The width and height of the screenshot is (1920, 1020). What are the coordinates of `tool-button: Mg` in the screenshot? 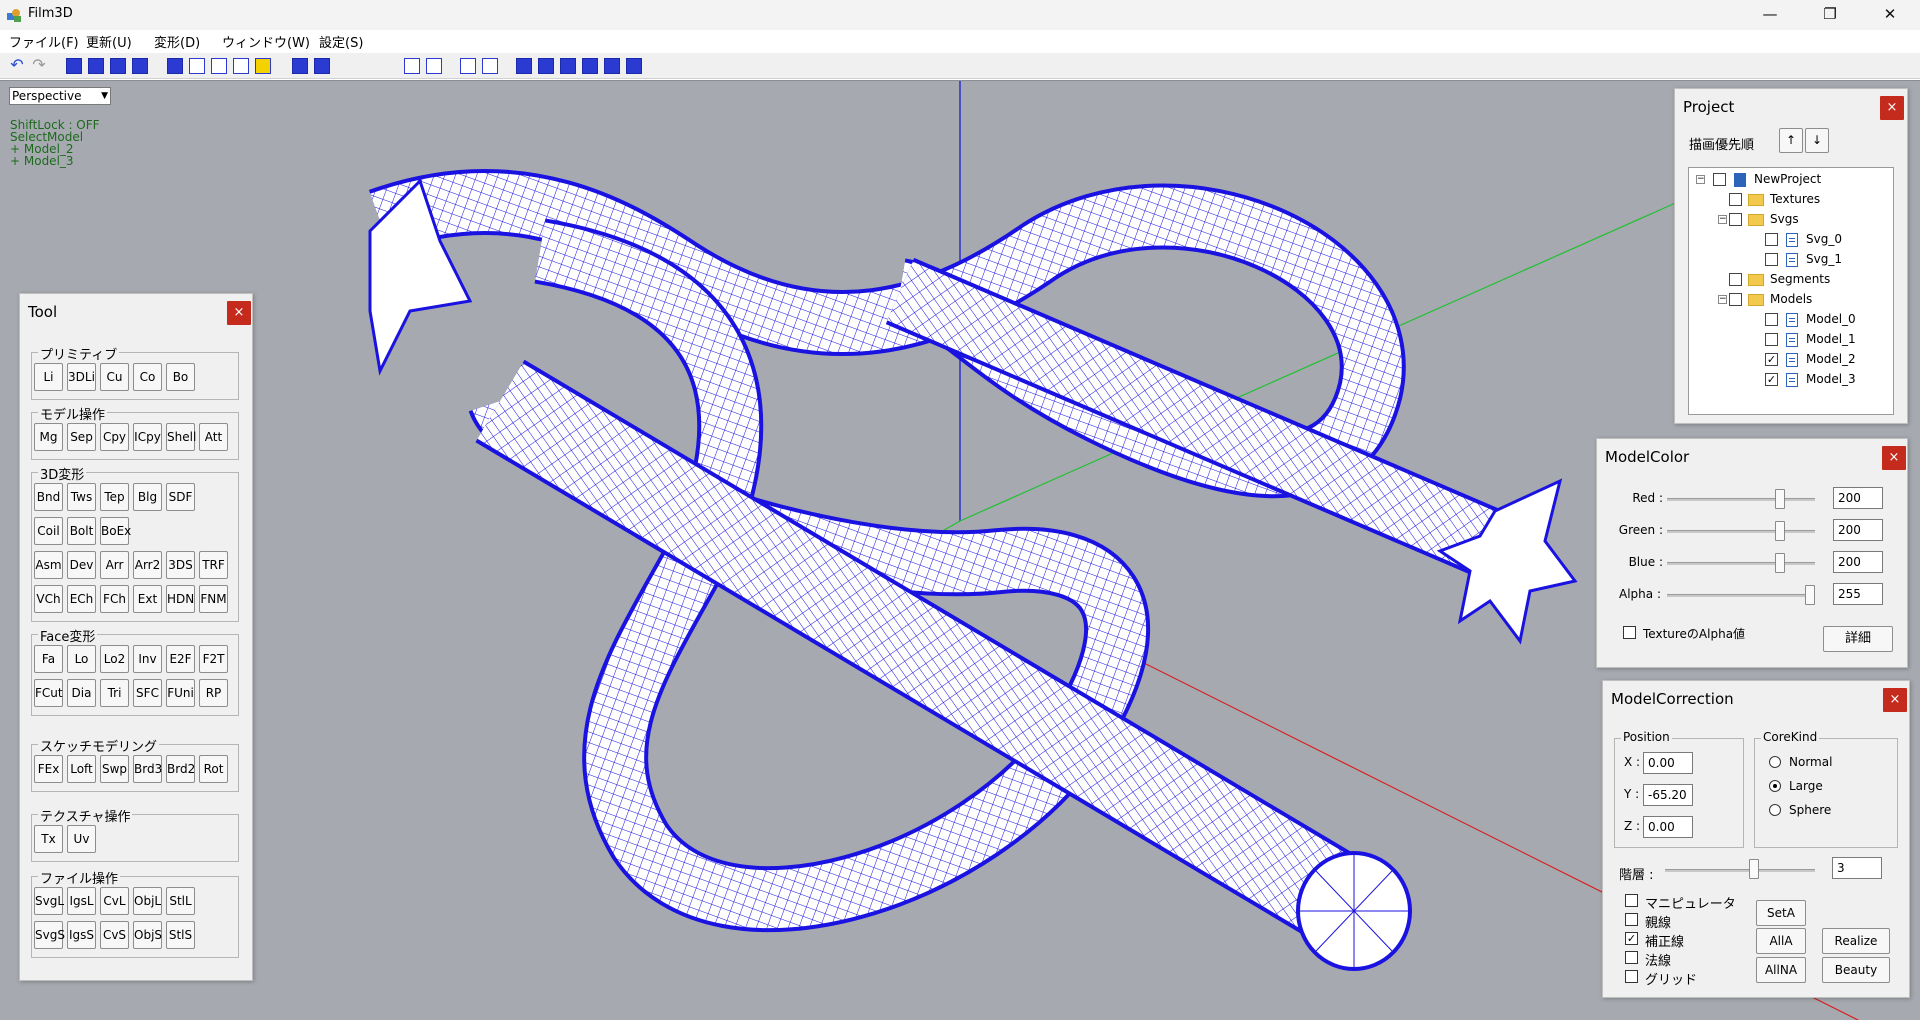 It's located at (48, 437).